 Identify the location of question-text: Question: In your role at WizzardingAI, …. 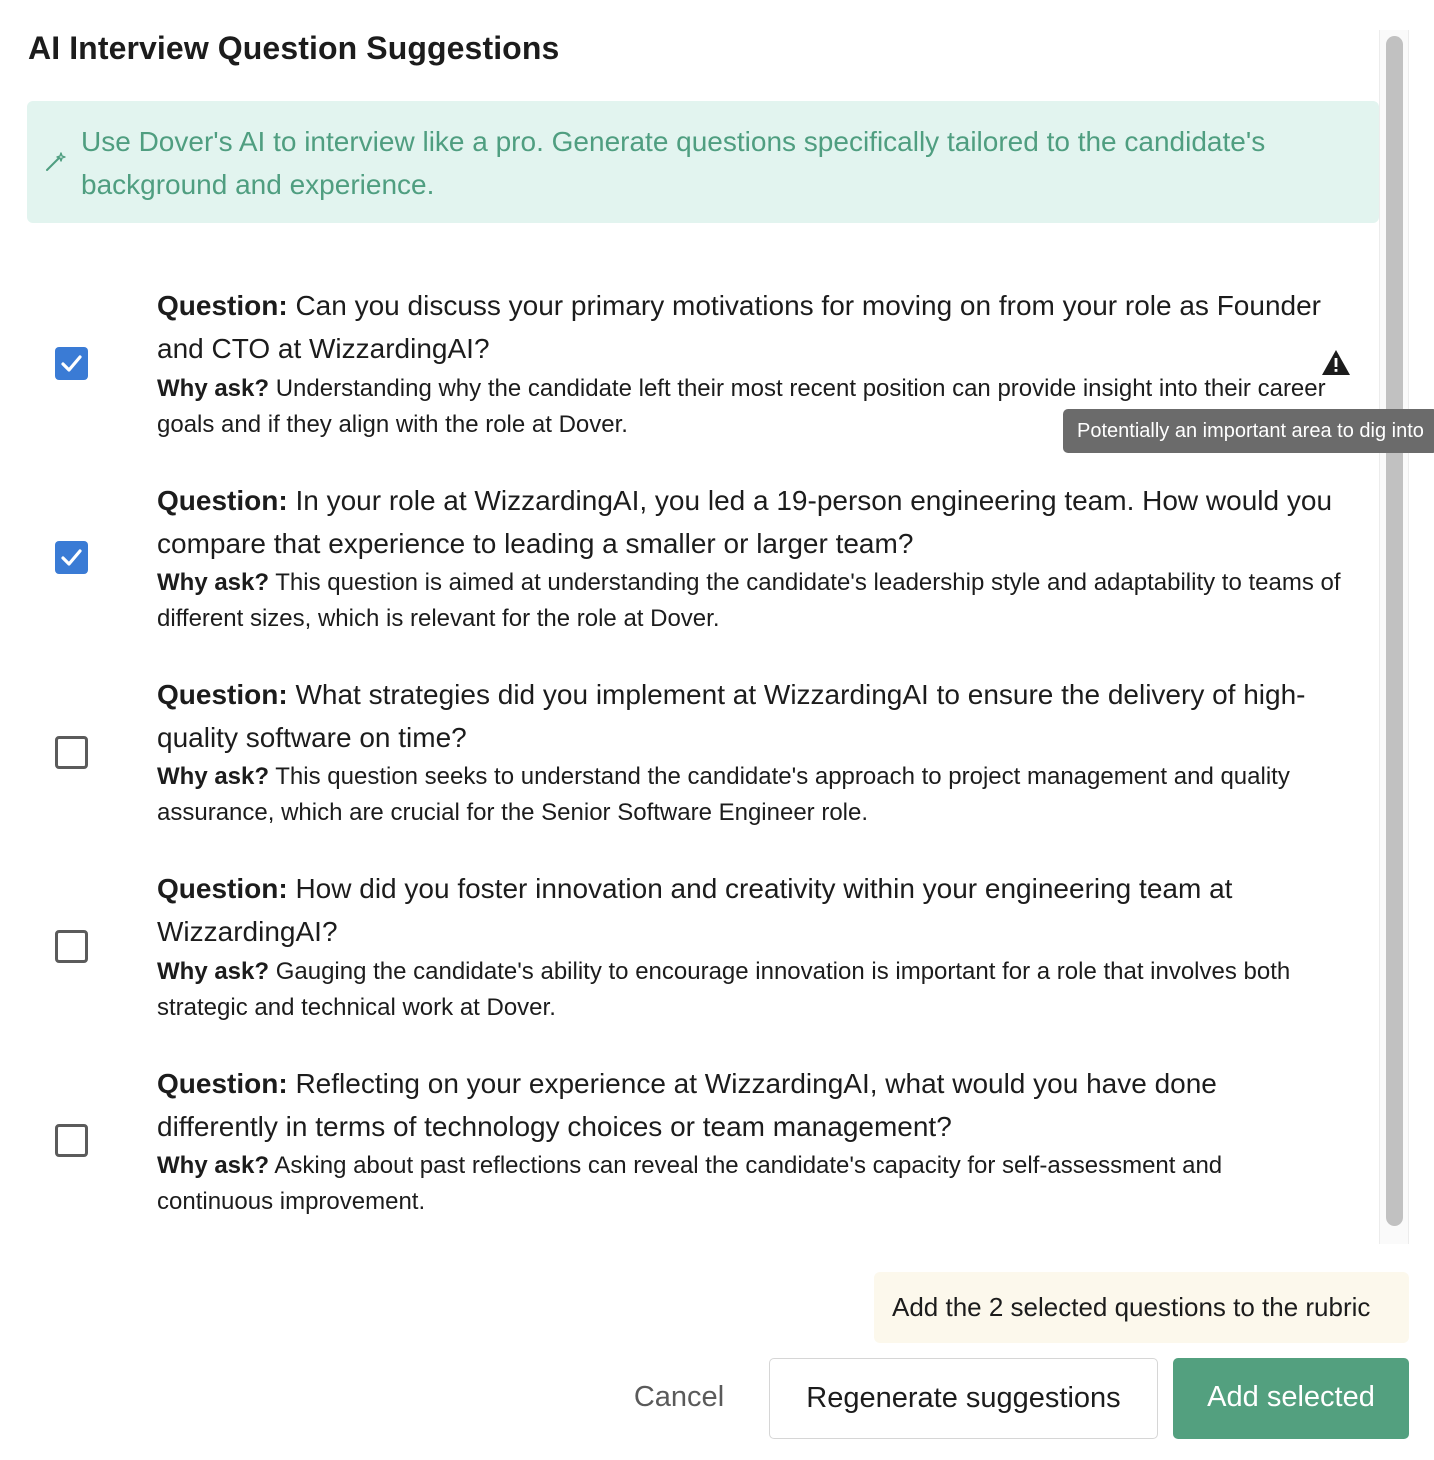
(749, 522).